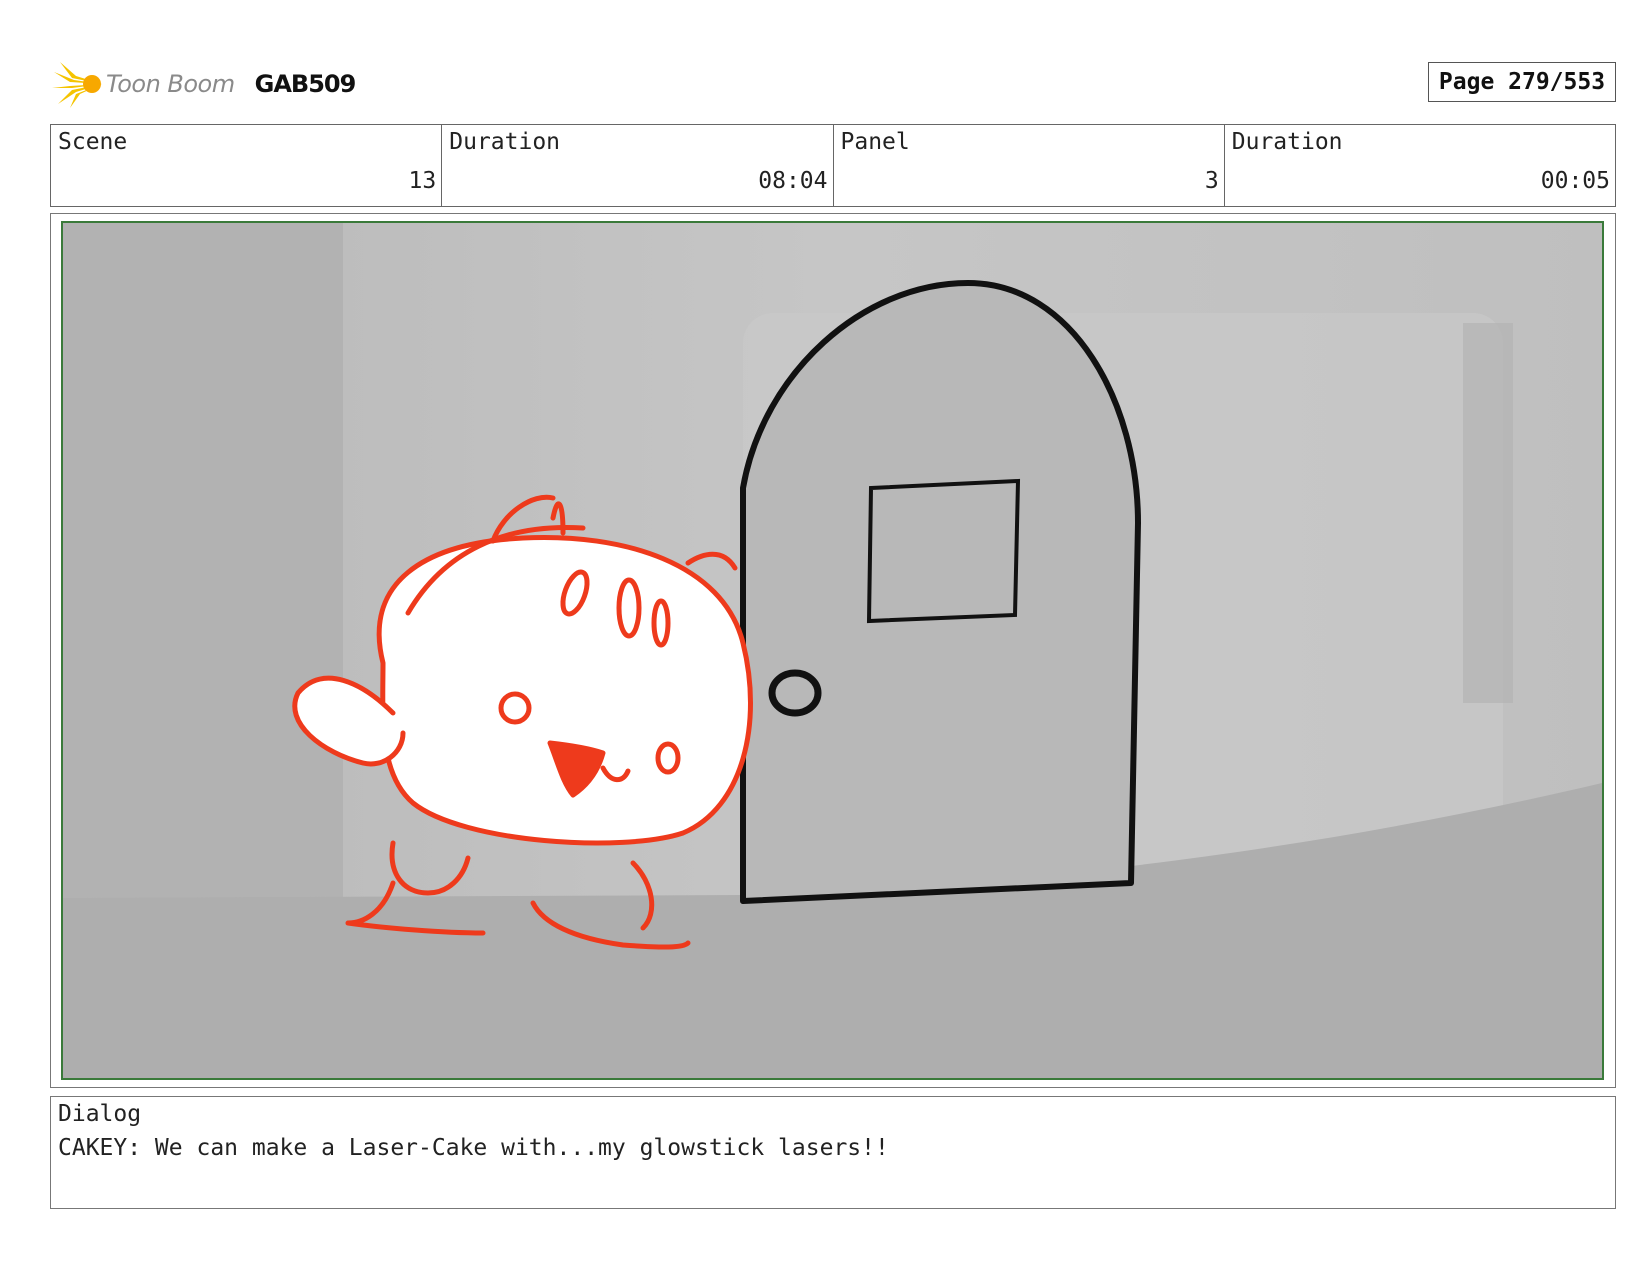 This screenshot has height=1275, width=1650. Describe the element at coordinates (505, 142) in the screenshot. I see `scene-duration-label: Duration` at that location.